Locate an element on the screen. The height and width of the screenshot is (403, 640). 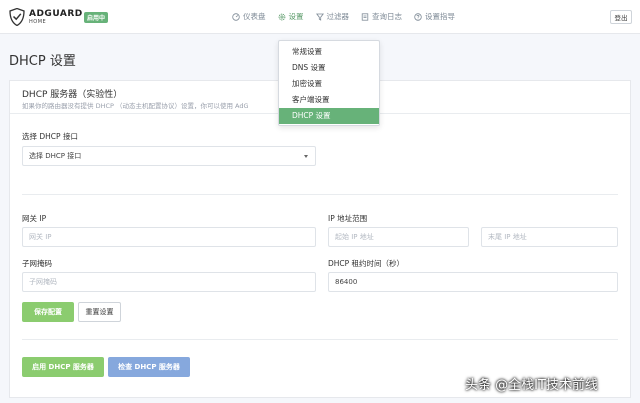
nav-dashboard: 仪表盘 is located at coordinates (249, 16).